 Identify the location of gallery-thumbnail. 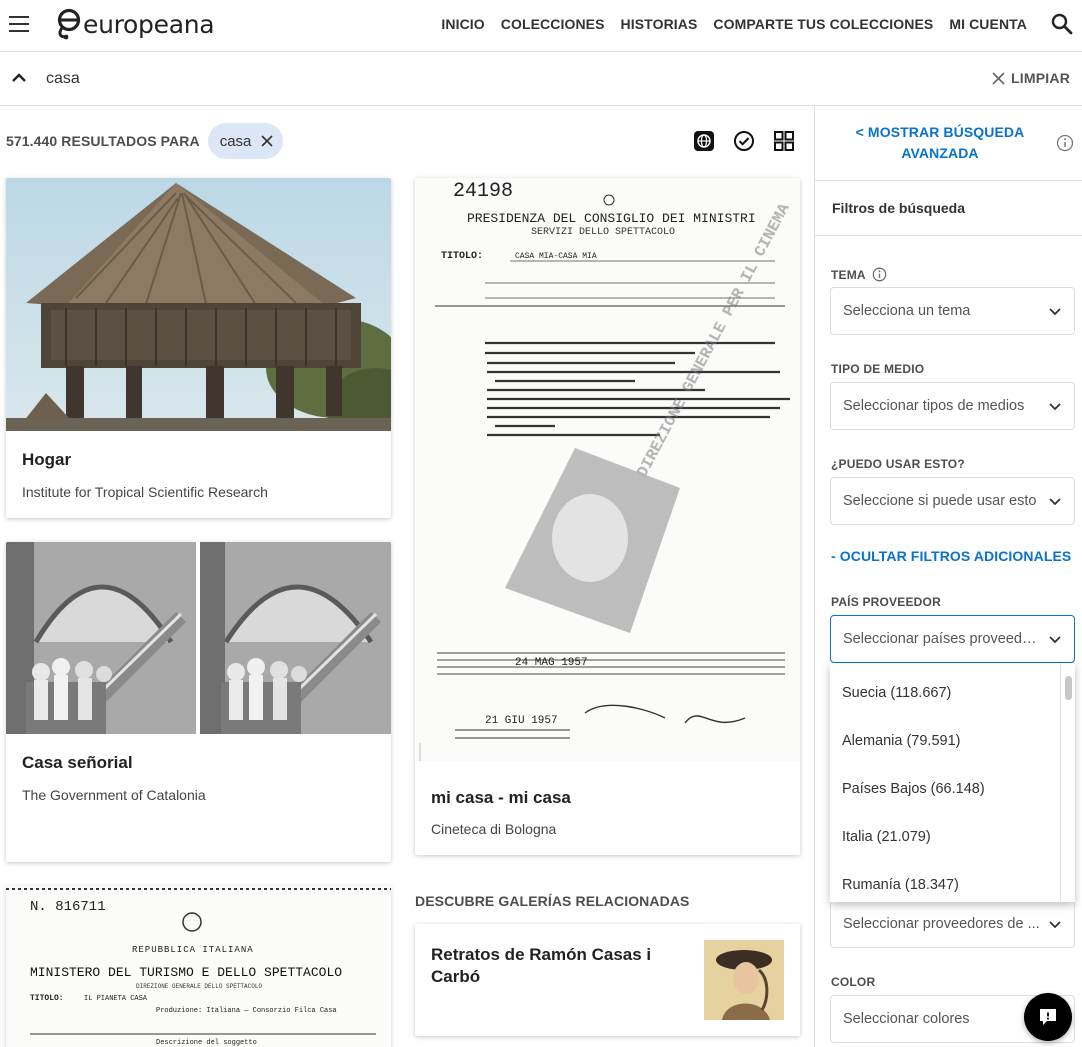
(744, 980).